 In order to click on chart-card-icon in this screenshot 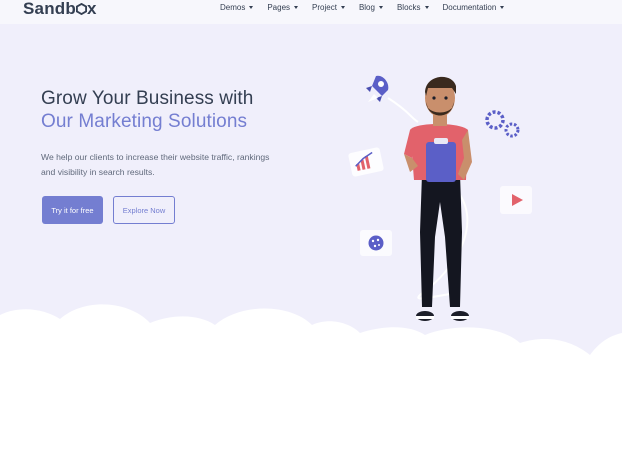, I will do `click(366, 162)`.